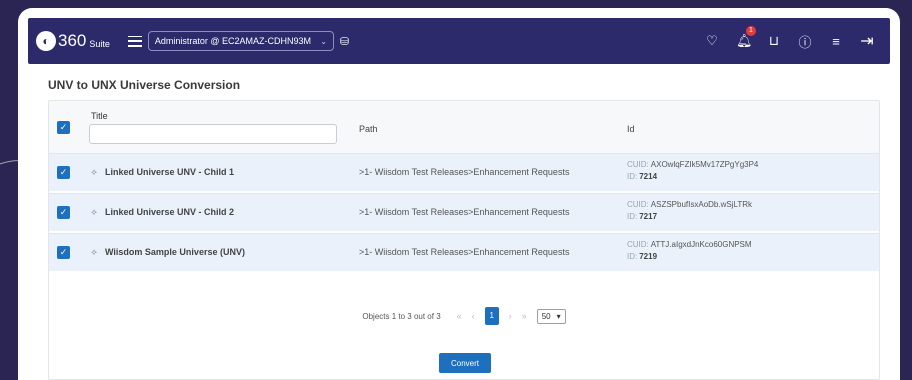 This screenshot has width=912, height=380. I want to click on title-filter-input, so click(213, 134).